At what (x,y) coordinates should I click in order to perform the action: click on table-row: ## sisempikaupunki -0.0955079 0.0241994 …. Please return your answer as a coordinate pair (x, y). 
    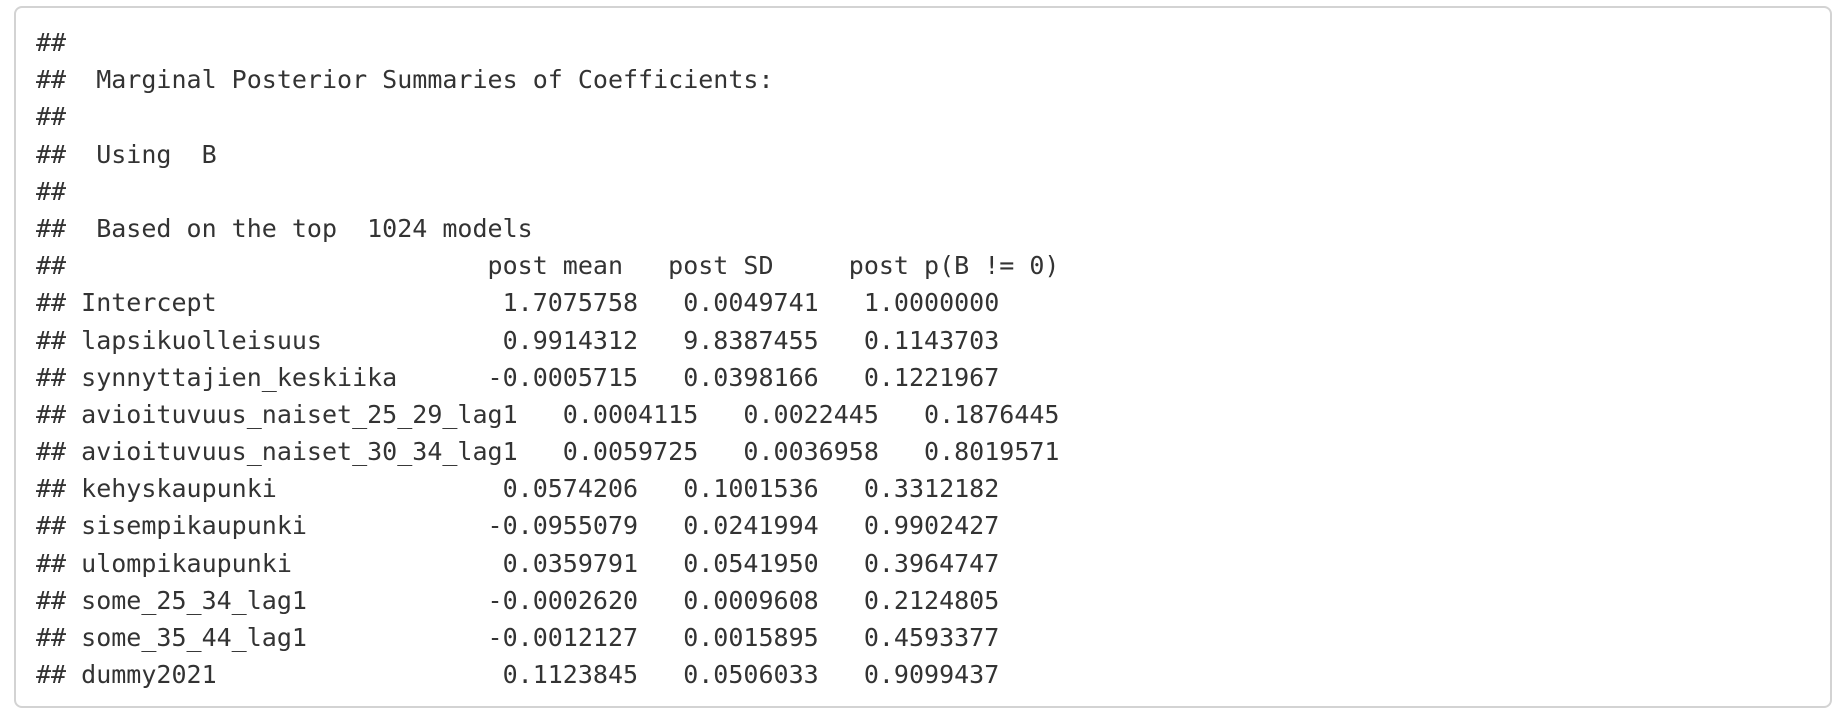
    Looking at the image, I should click on (518, 526).